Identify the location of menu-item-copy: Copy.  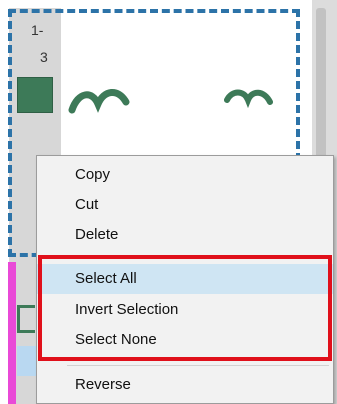
(185, 175).